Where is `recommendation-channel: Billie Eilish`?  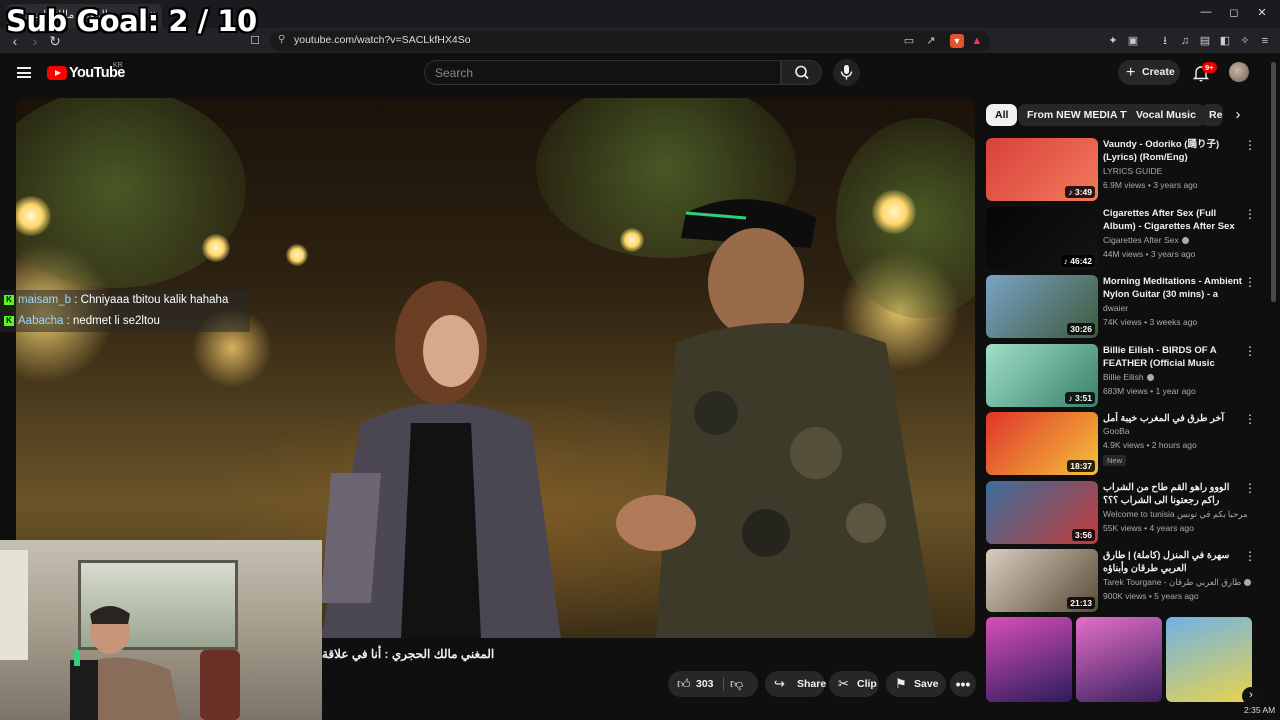 recommendation-channel: Billie Eilish is located at coordinates (1128, 377).